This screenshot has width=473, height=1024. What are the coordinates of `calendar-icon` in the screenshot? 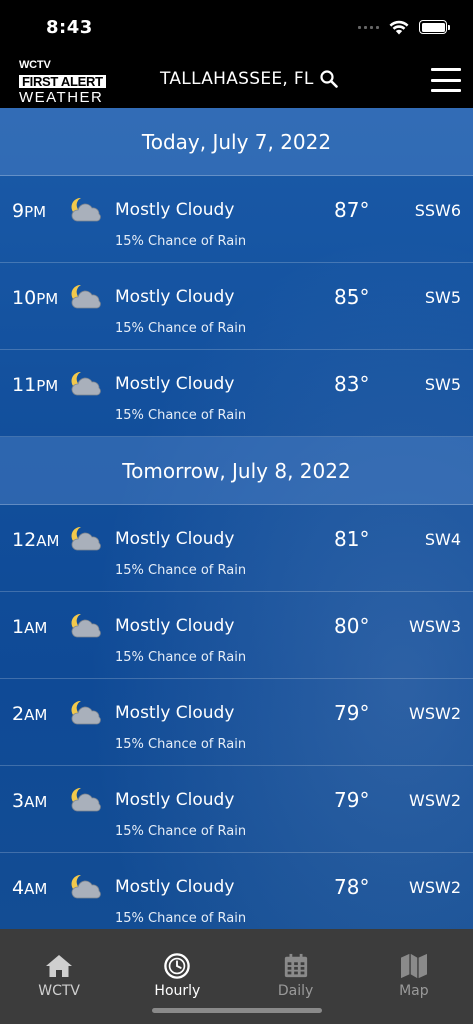 It's located at (295, 965).